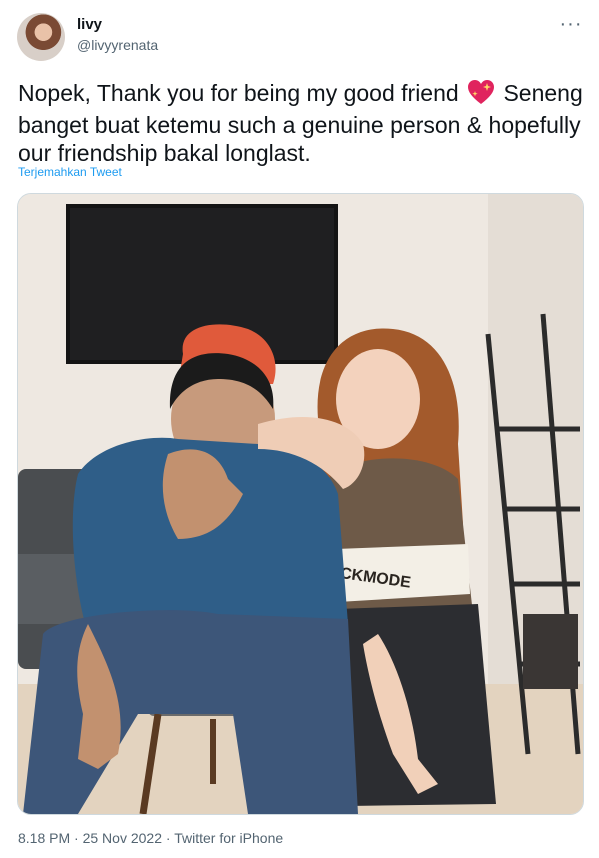 This screenshot has height=858, width=599. I want to click on translate-tweet-link: Terjemahkan Tweet, so click(70, 172).